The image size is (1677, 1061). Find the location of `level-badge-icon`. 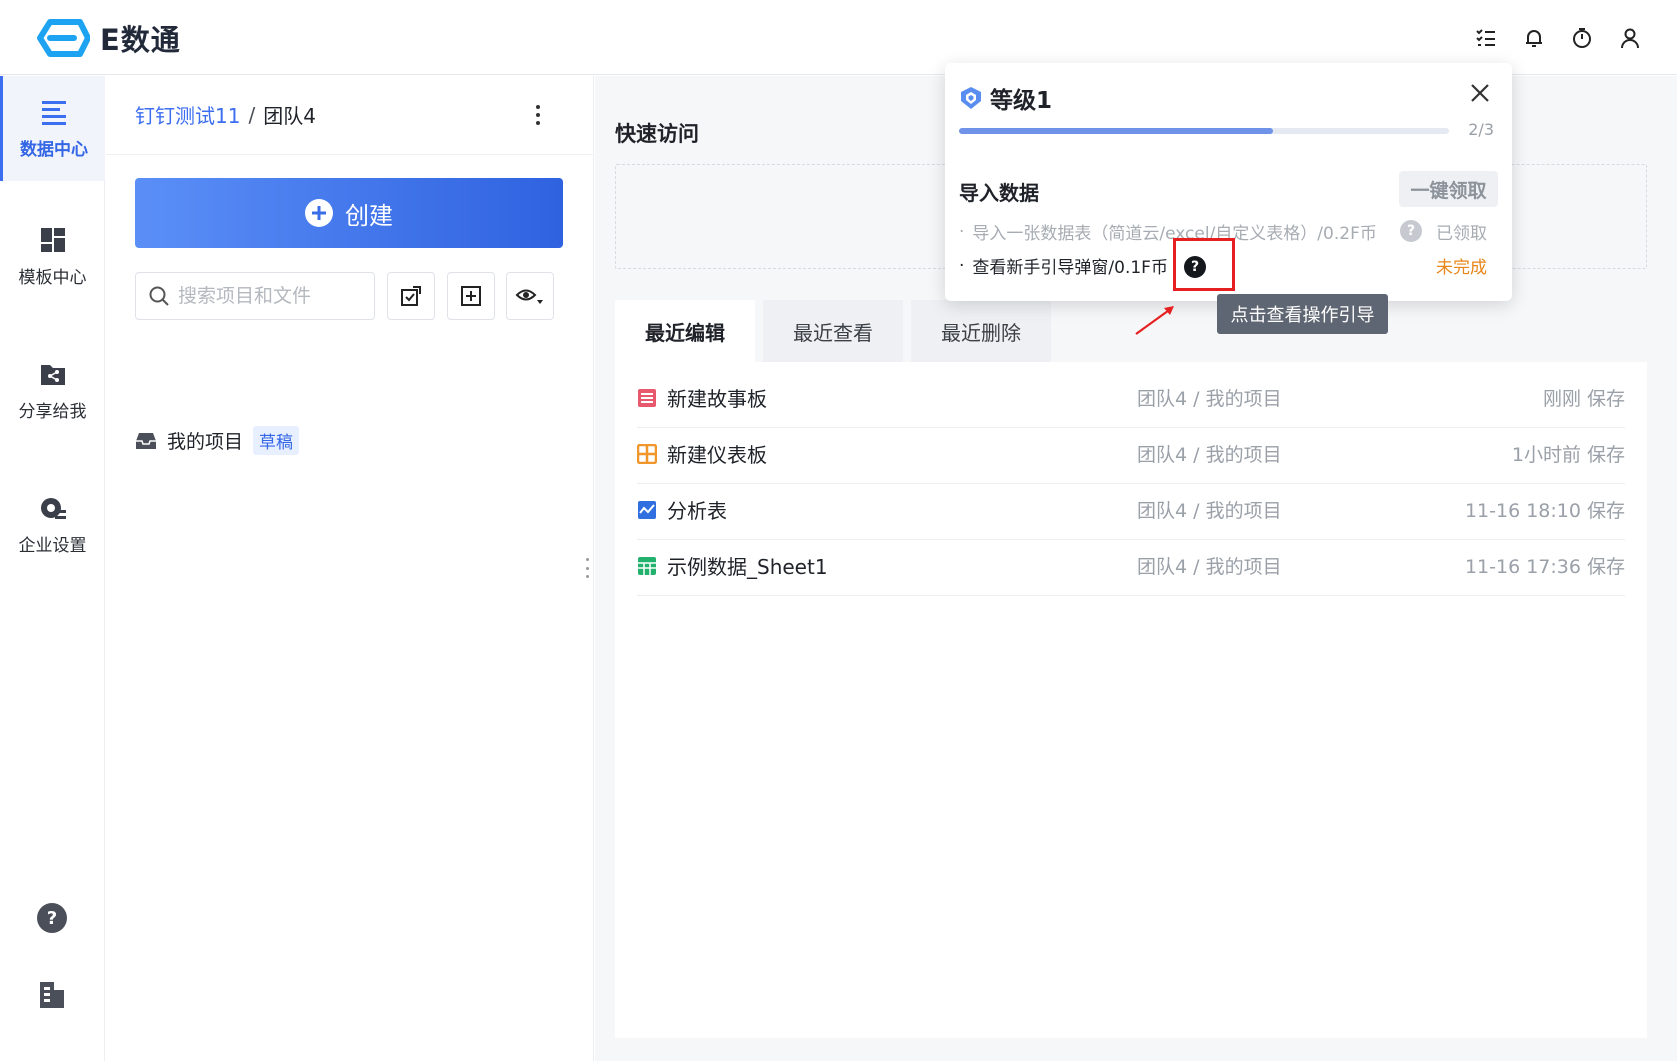

level-badge-icon is located at coordinates (971, 98).